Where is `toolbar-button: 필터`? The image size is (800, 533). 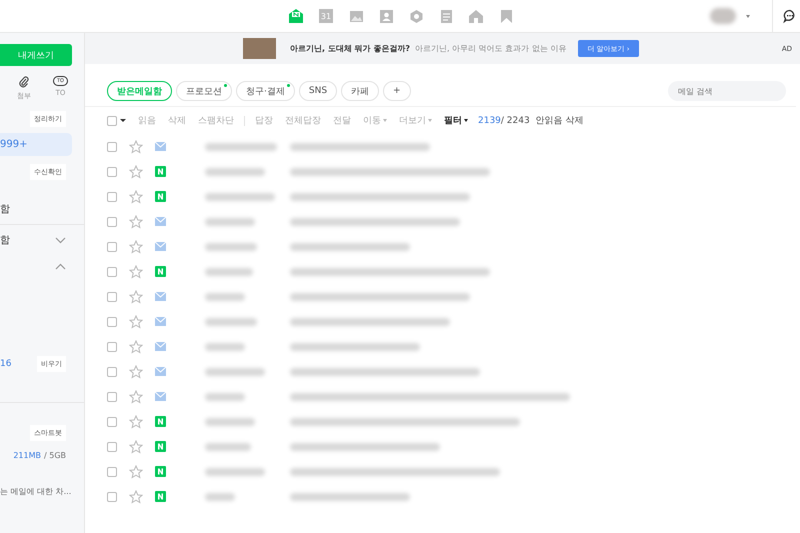
toolbar-button: 필터 is located at coordinates (456, 120).